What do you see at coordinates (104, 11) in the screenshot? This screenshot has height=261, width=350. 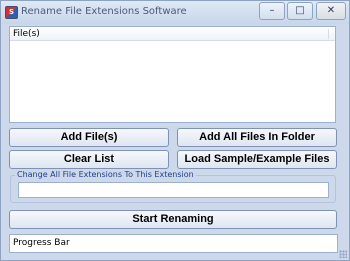 I see `window-title: Rename File Extensions Software` at bounding box center [104, 11].